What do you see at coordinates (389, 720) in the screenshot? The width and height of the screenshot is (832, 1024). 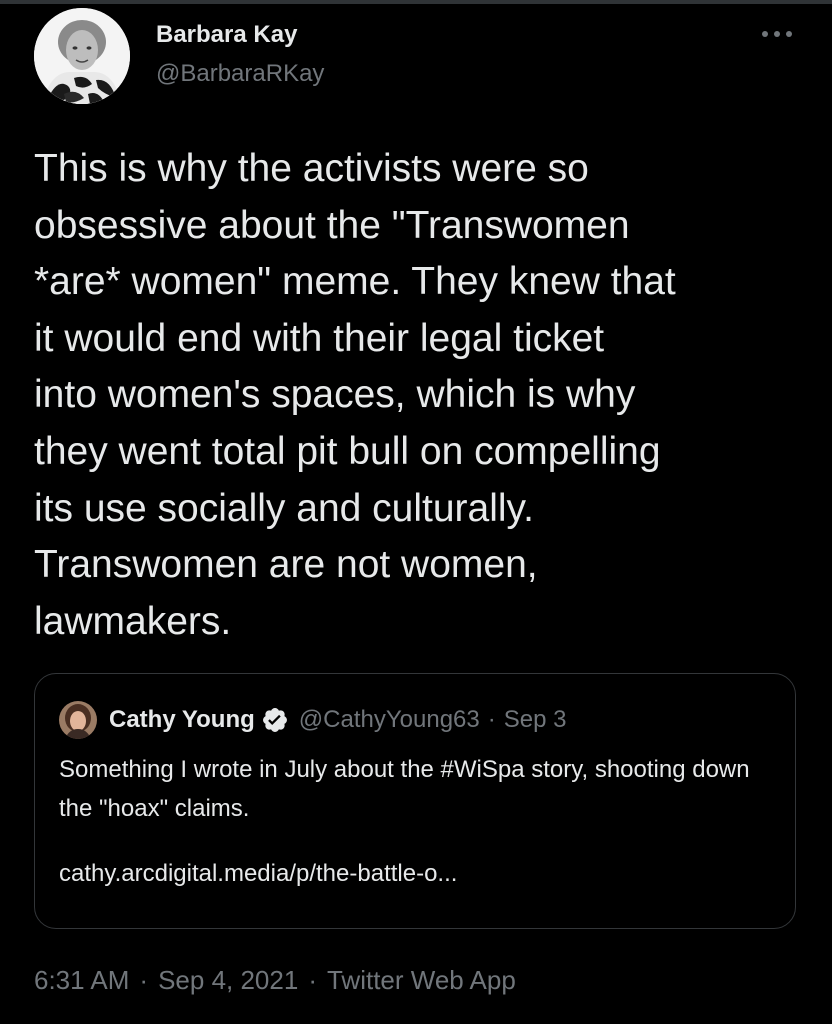 I see `quoted-author-handle: @CathyYoung63` at bounding box center [389, 720].